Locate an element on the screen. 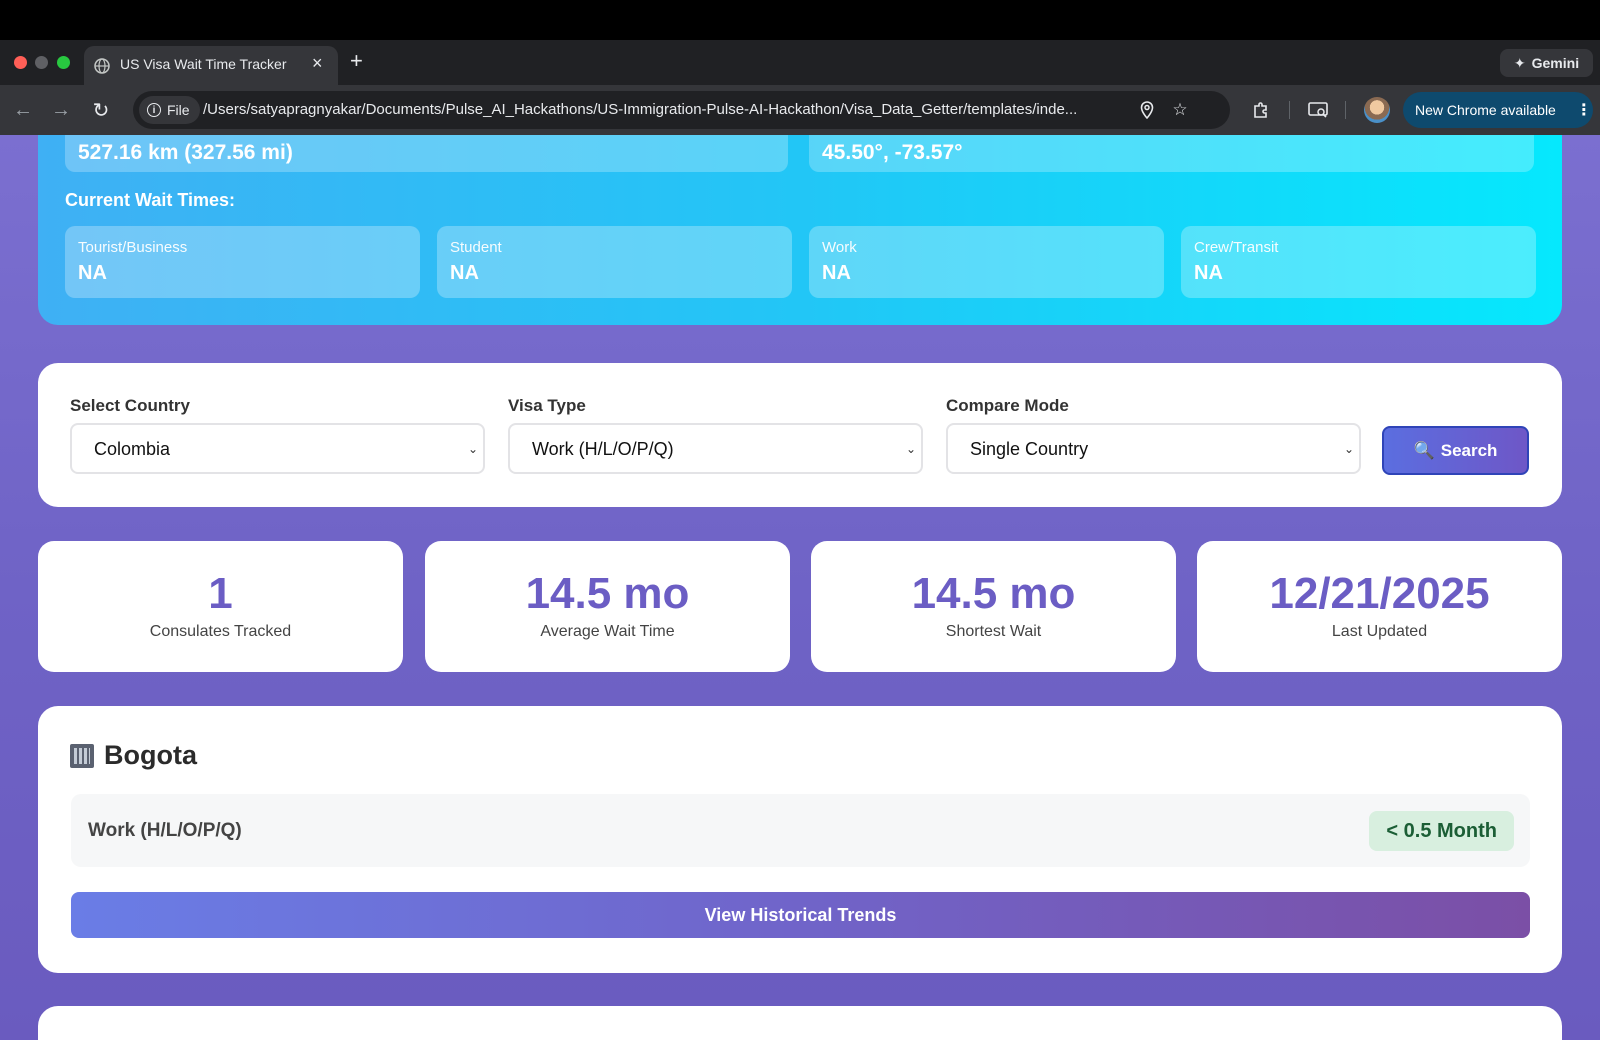 This screenshot has width=1600, height=1040. wait-times-heading: Current Wait Times: is located at coordinates (150, 200).